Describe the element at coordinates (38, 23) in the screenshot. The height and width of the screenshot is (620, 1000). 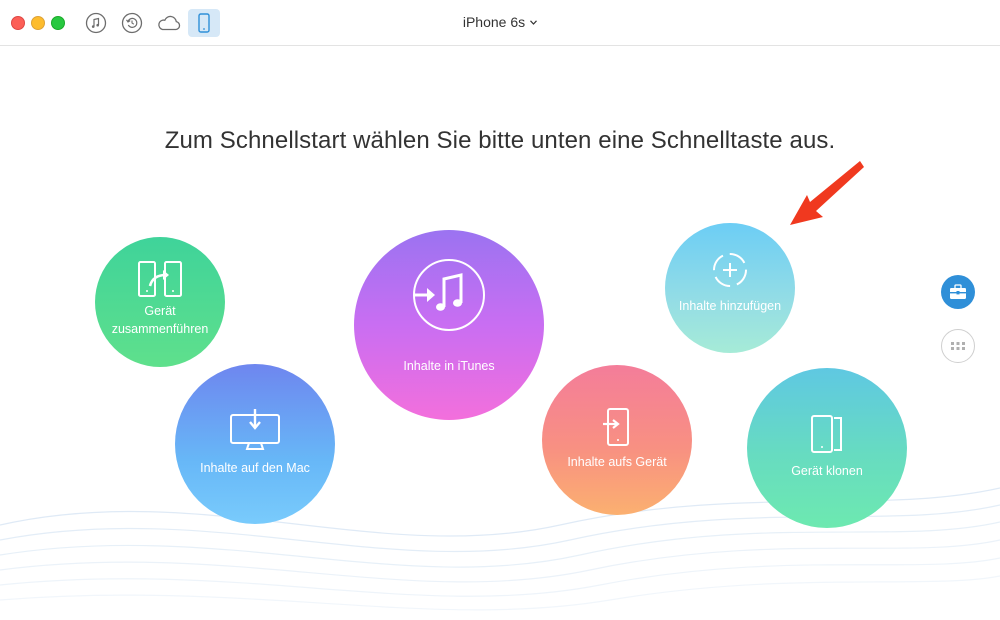
I see `minimize-window-button` at that location.